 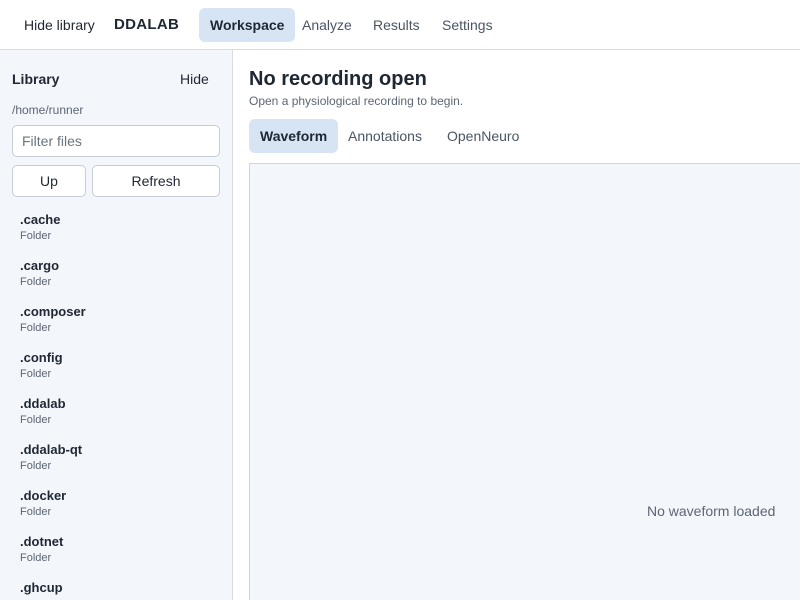 I want to click on hide-button: Hide, so click(x=194, y=79).